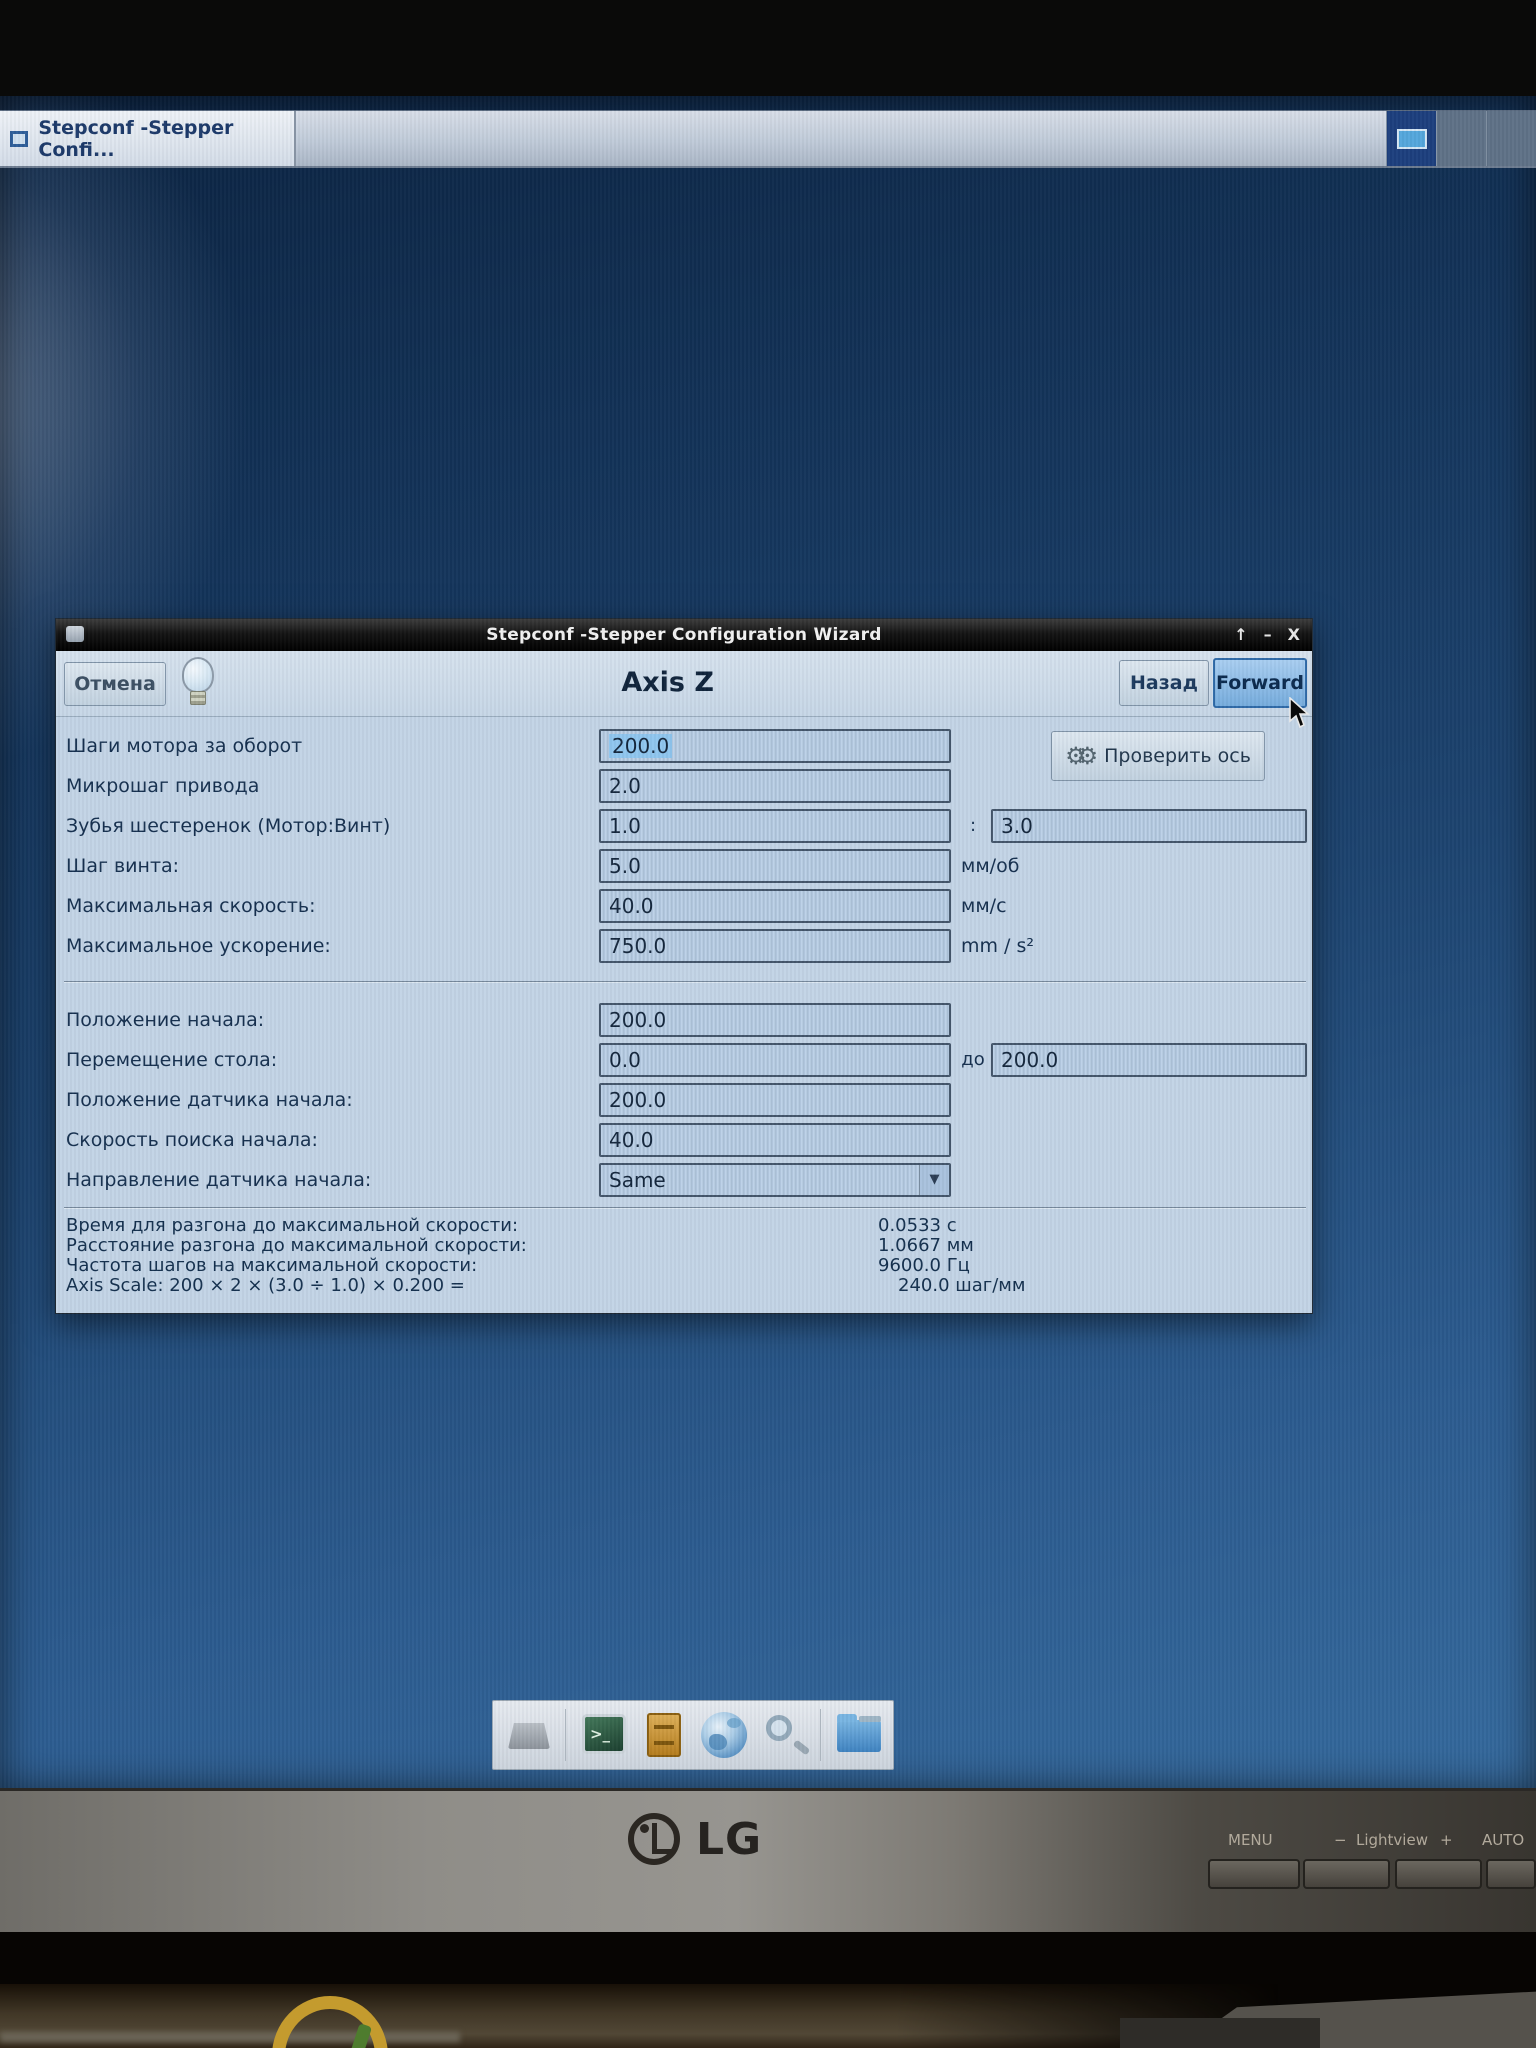 The image size is (1536, 2048). What do you see at coordinates (1446, 1840) in the screenshot?
I see `plus-label: +` at bounding box center [1446, 1840].